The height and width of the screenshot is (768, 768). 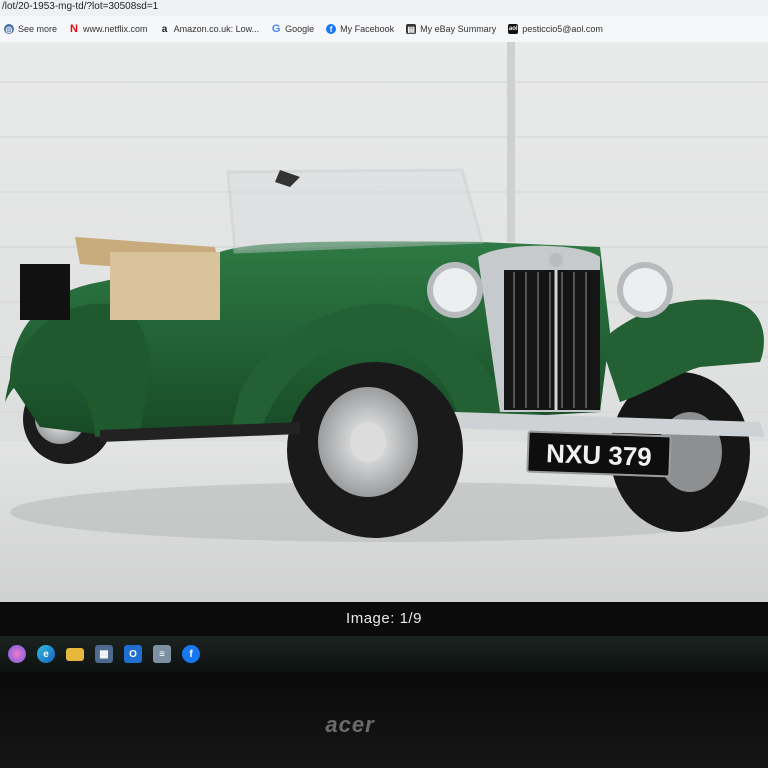 I want to click on monitor-bezel: acer, so click(x=384, y=720).